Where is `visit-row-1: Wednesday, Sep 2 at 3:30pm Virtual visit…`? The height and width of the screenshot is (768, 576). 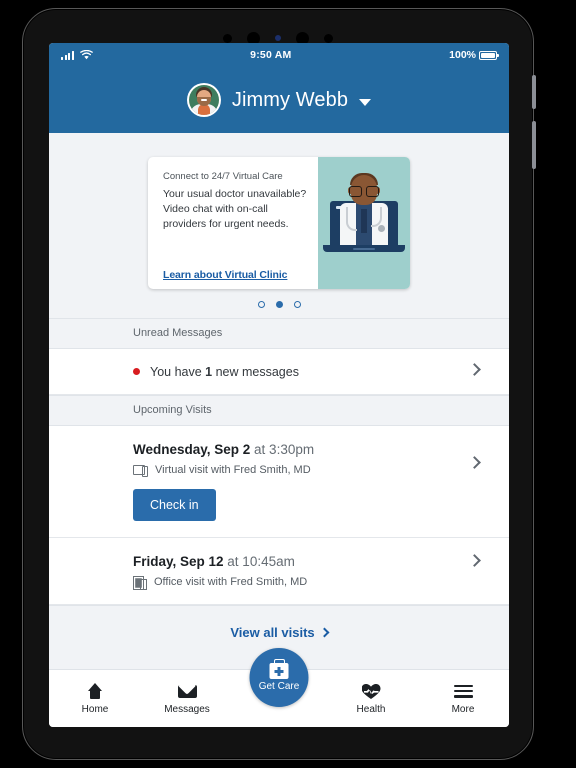 visit-row-1: Wednesday, Sep 2 at 3:30pm Virtual visit… is located at coordinates (279, 482).